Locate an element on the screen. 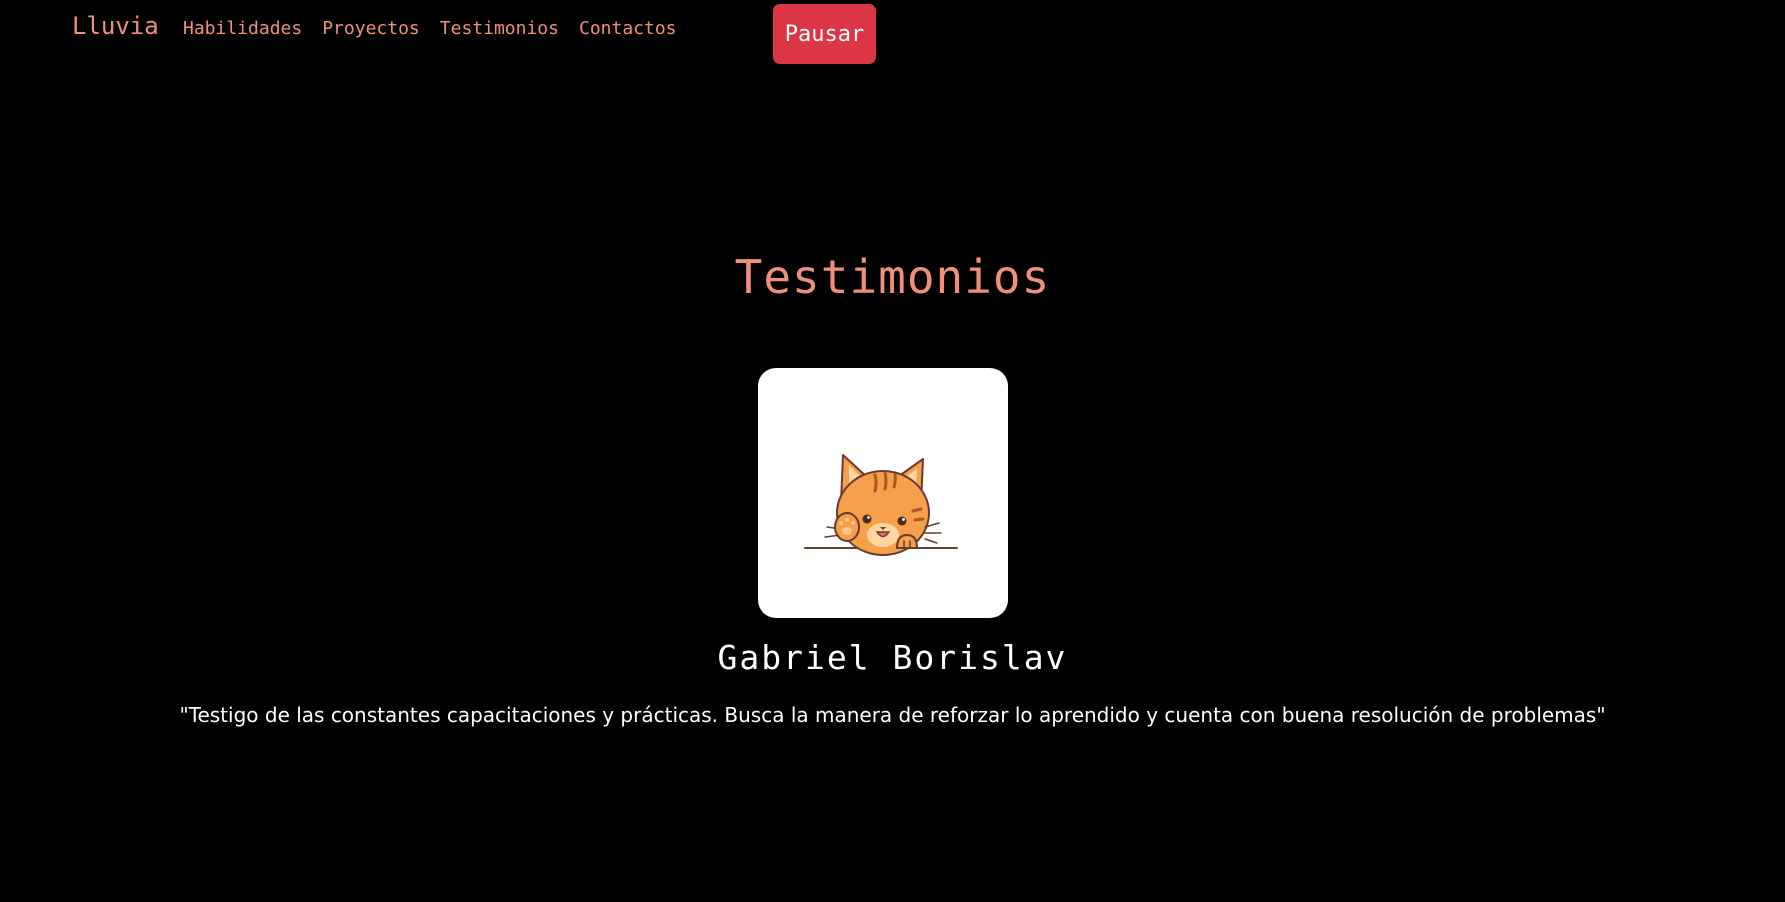  brand-logo-link: Lluvia is located at coordinates (115, 26).